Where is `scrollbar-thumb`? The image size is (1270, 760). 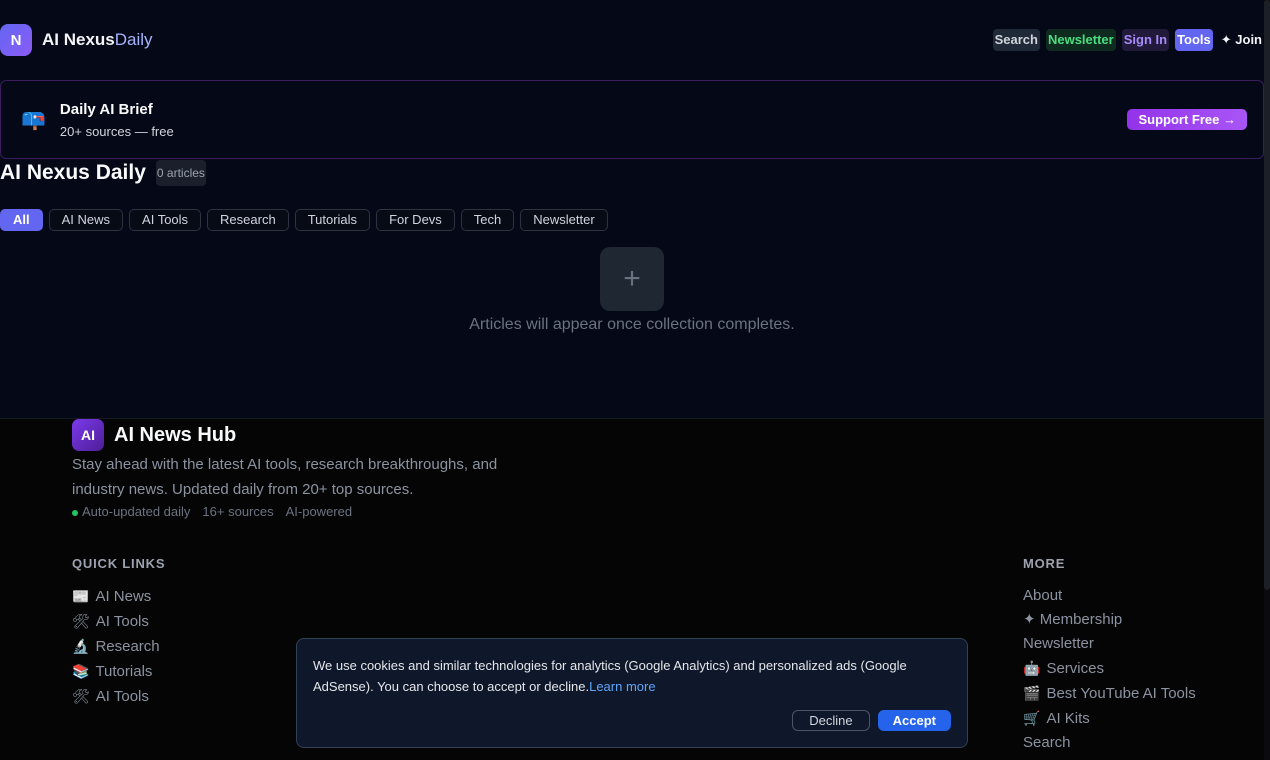
scrollbar-thumb is located at coordinates (1267, 295).